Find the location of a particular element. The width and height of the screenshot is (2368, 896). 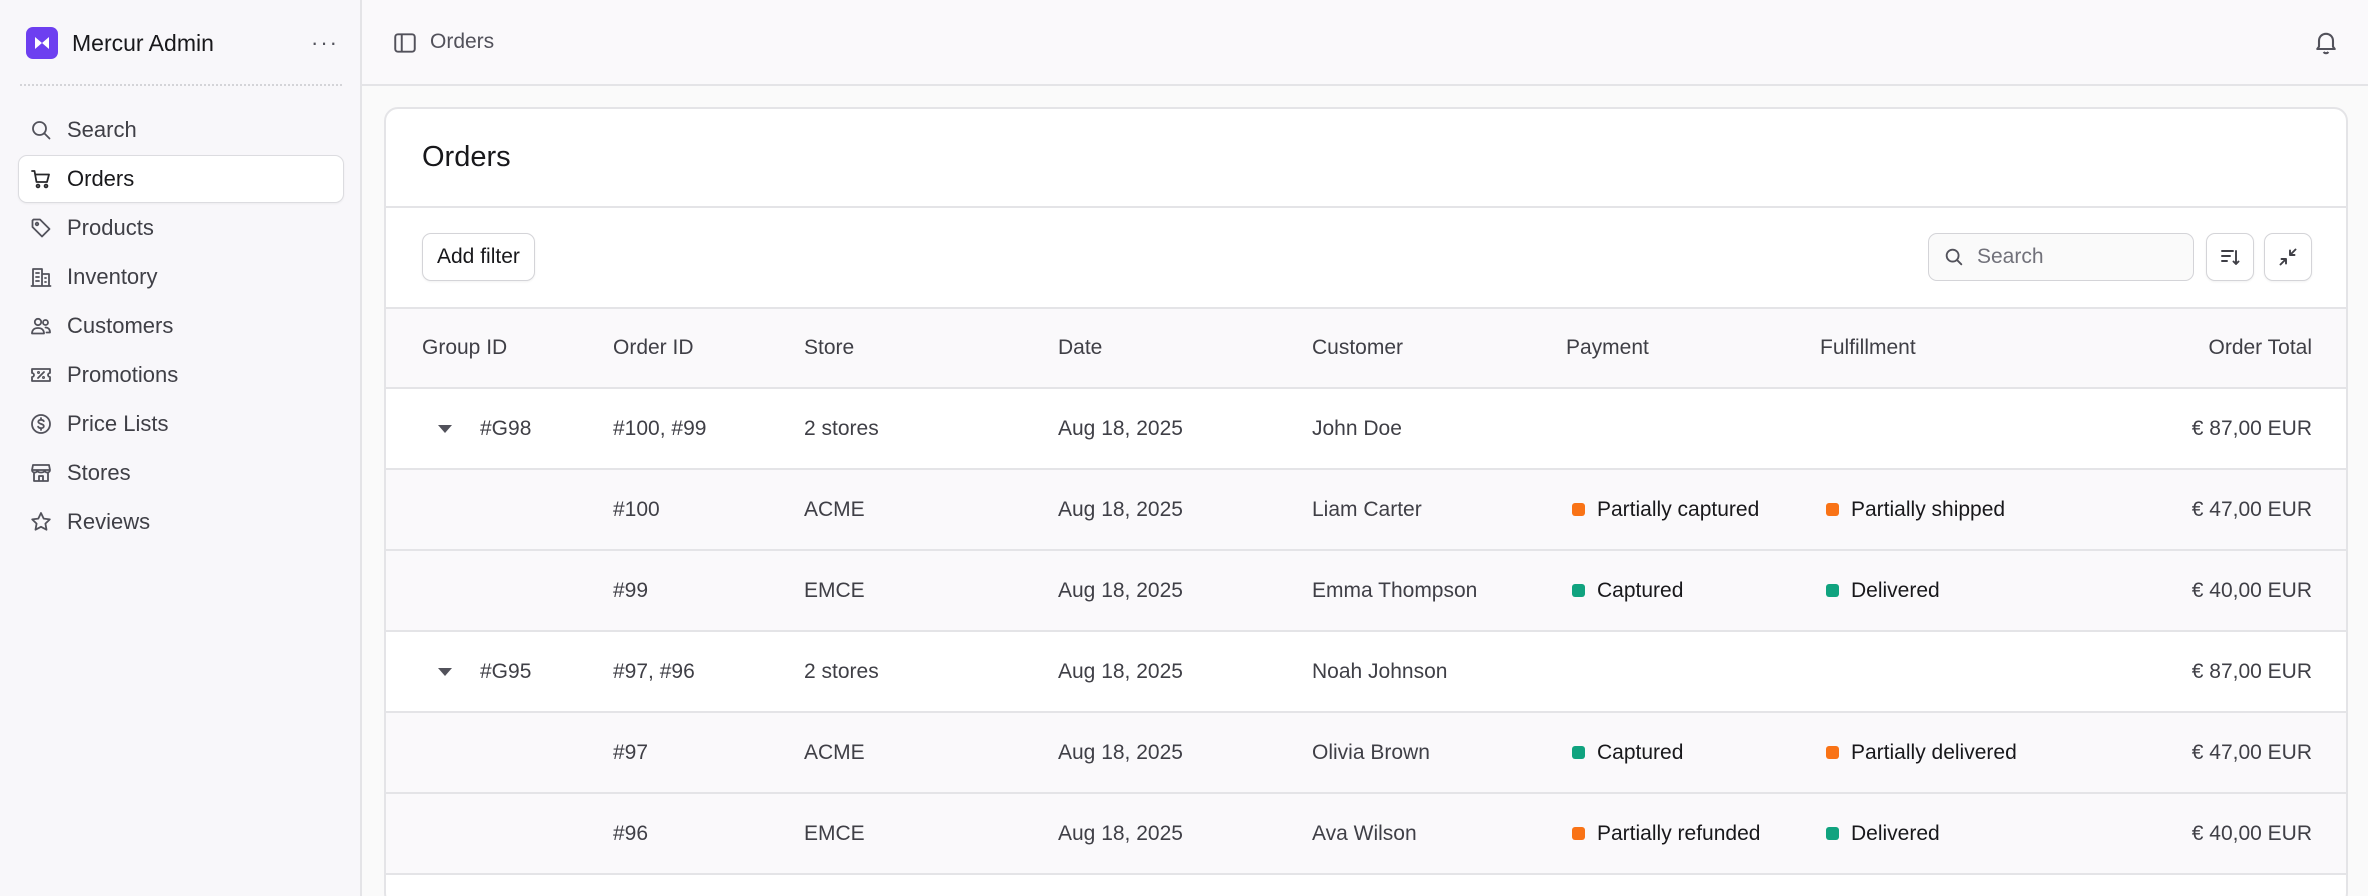

sidebar-item-products: Products is located at coordinates (181, 228).